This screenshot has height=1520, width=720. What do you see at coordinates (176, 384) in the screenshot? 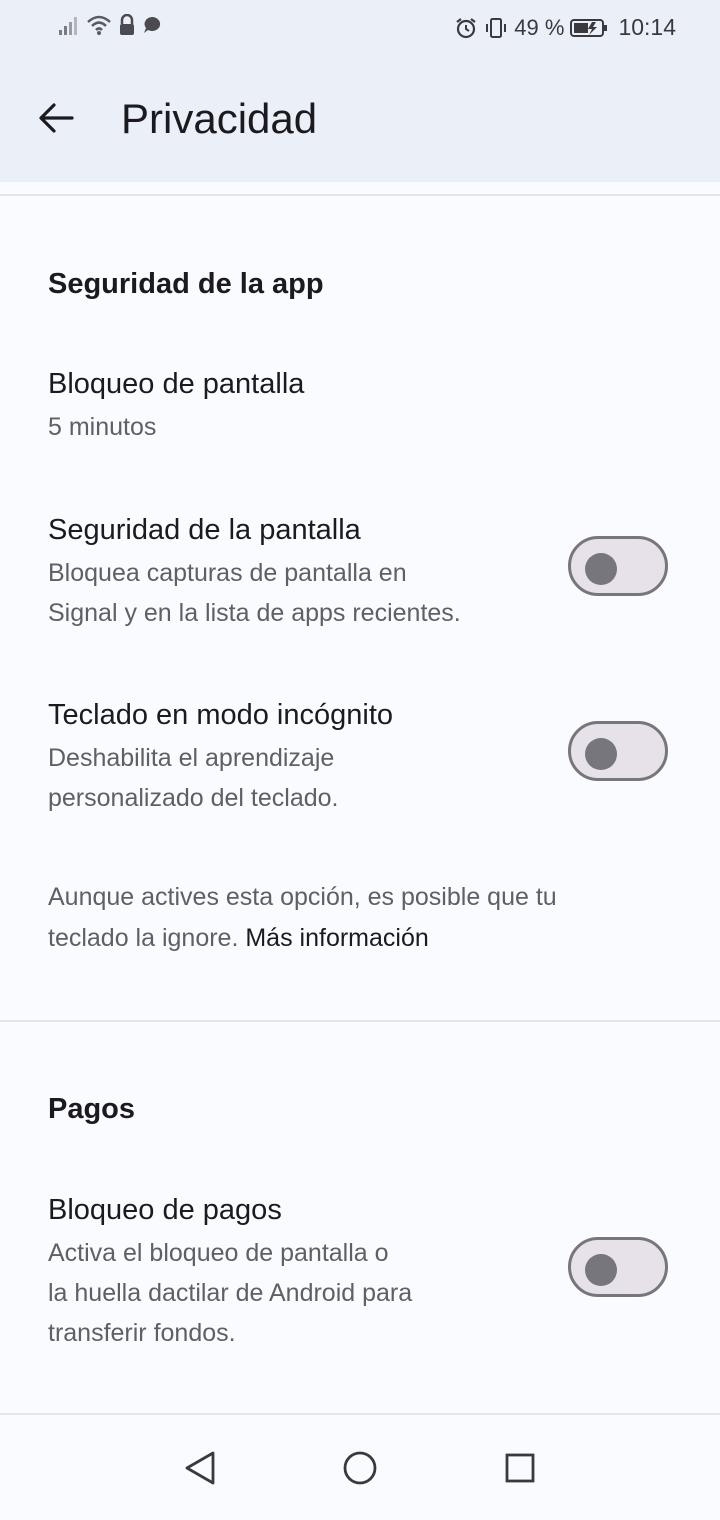
I see `setting-title: Bloqueo de pantalla` at bounding box center [176, 384].